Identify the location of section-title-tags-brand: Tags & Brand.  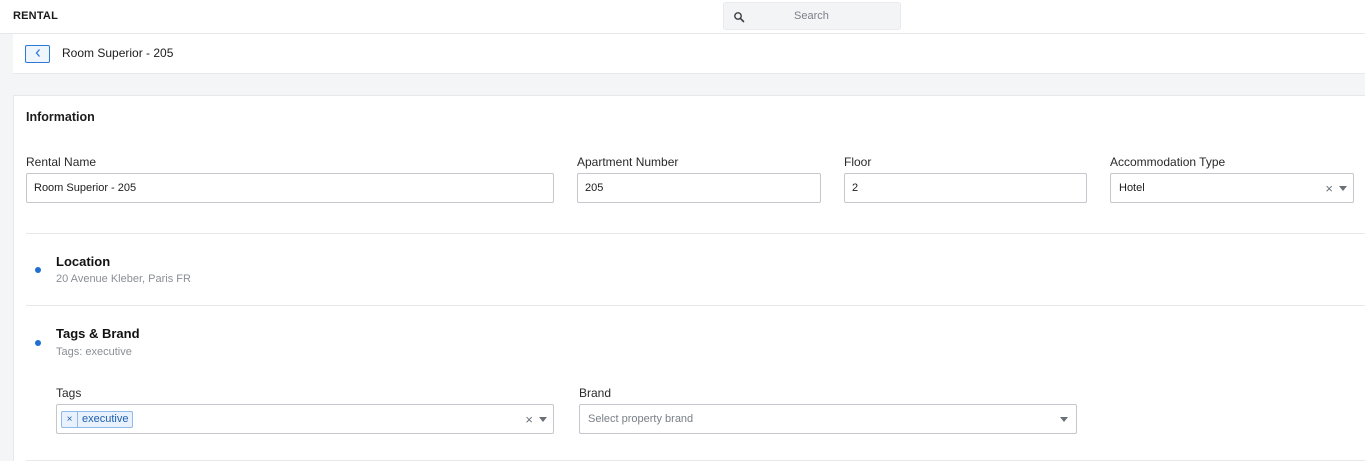
(98, 333).